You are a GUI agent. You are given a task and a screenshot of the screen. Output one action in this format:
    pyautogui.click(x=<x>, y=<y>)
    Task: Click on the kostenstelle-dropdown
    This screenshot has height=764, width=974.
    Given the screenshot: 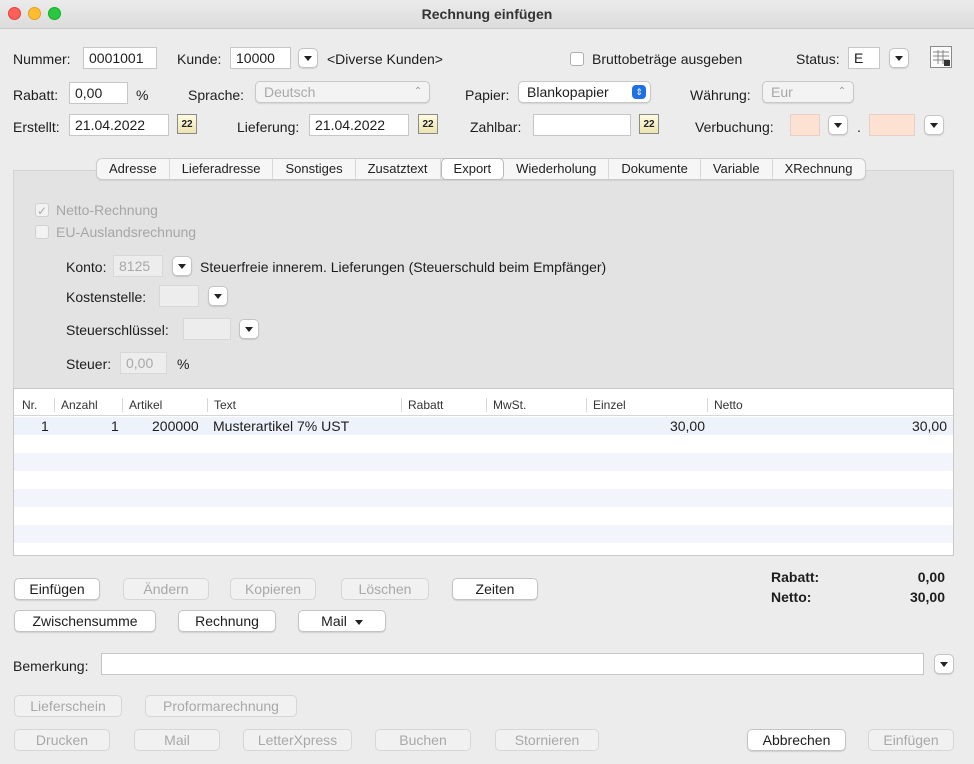 What is the action you would take?
    pyautogui.click(x=218, y=296)
    